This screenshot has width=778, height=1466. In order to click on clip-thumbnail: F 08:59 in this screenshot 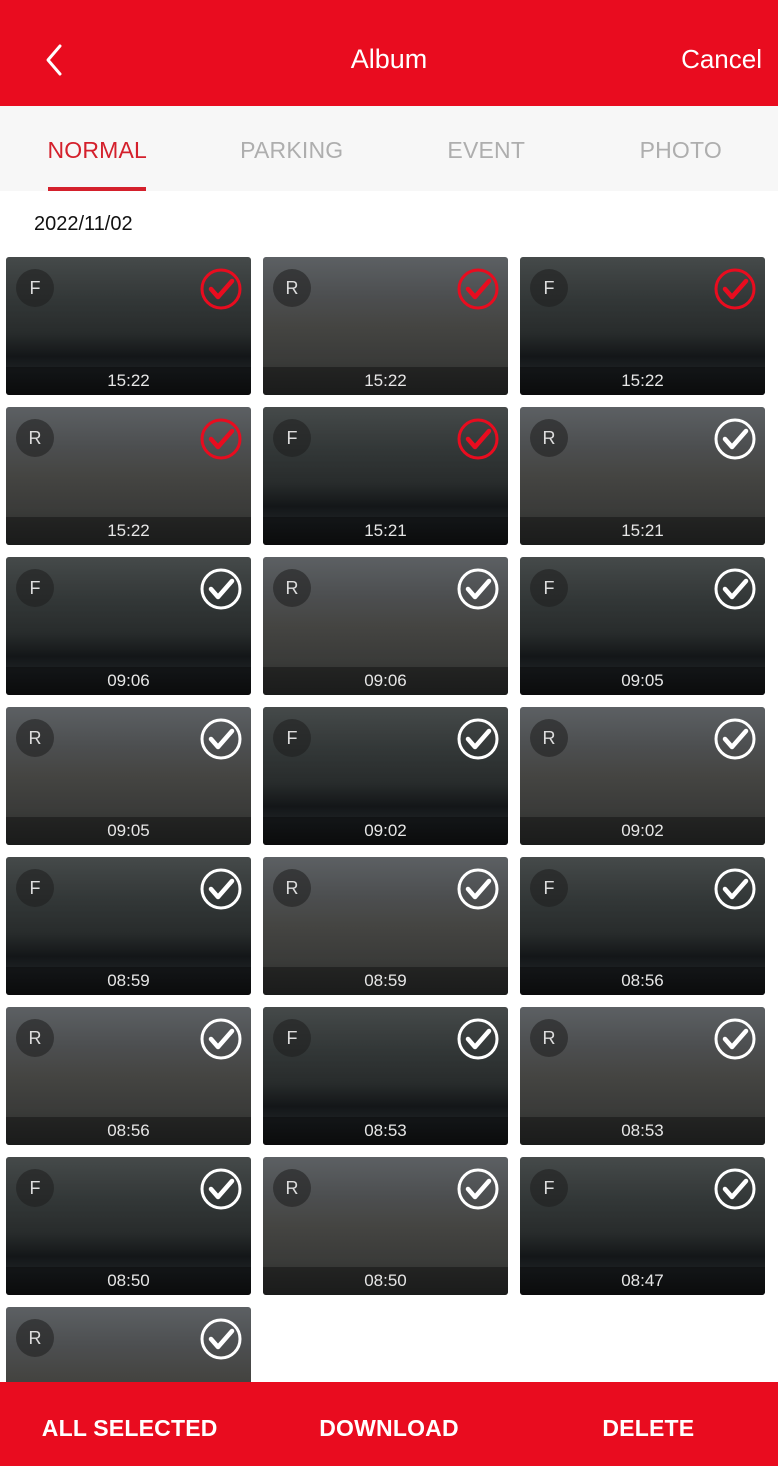, I will do `click(128, 926)`.